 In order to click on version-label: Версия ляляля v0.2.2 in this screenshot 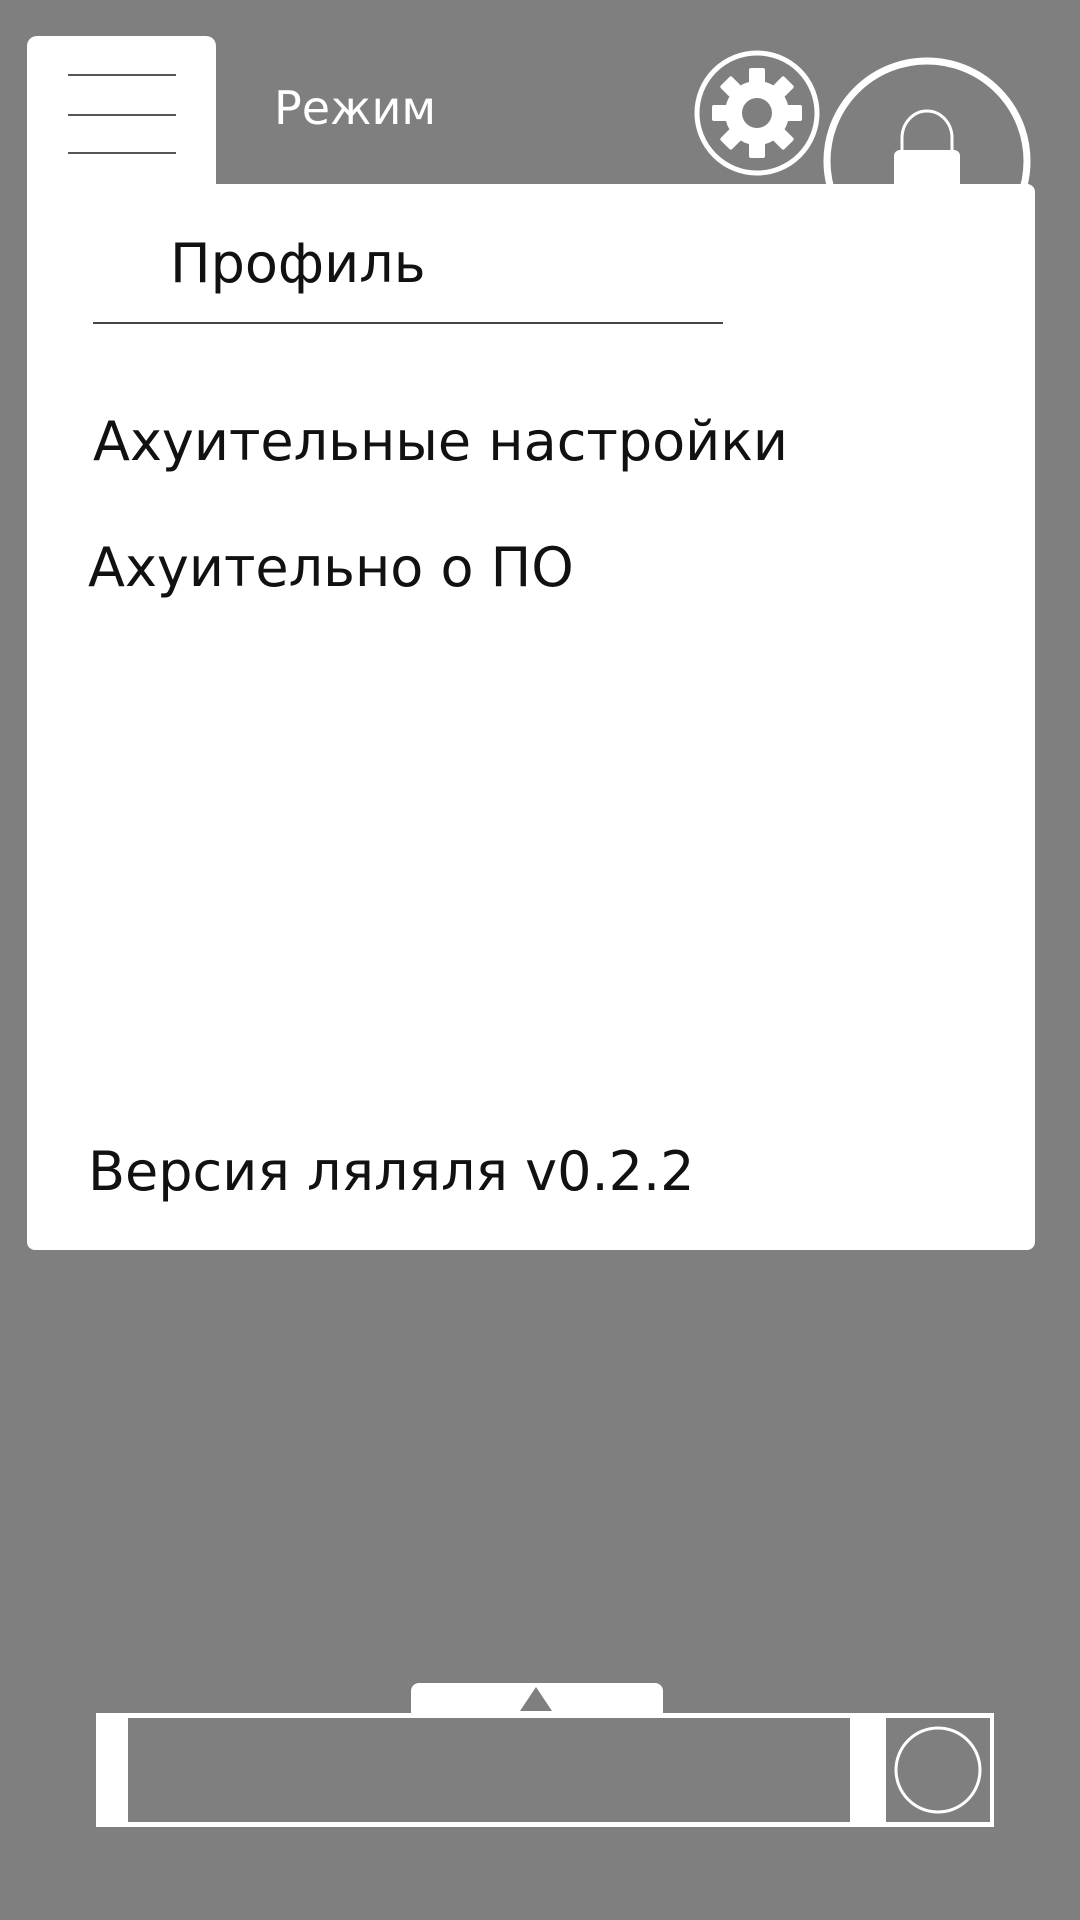, I will do `click(391, 1171)`.